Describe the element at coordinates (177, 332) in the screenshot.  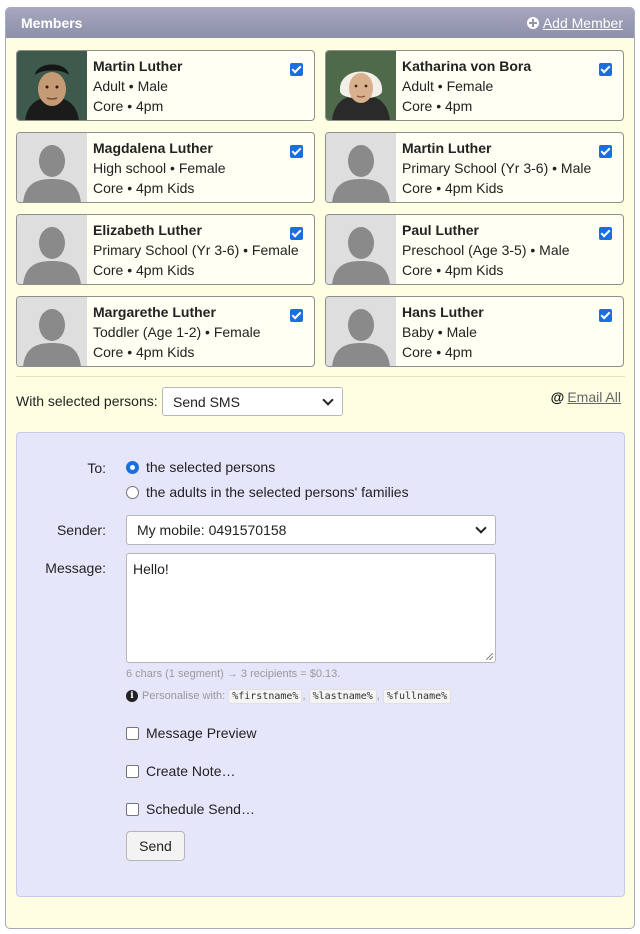
I see `member-details: Toddler (Age 1-2) • Female` at that location.